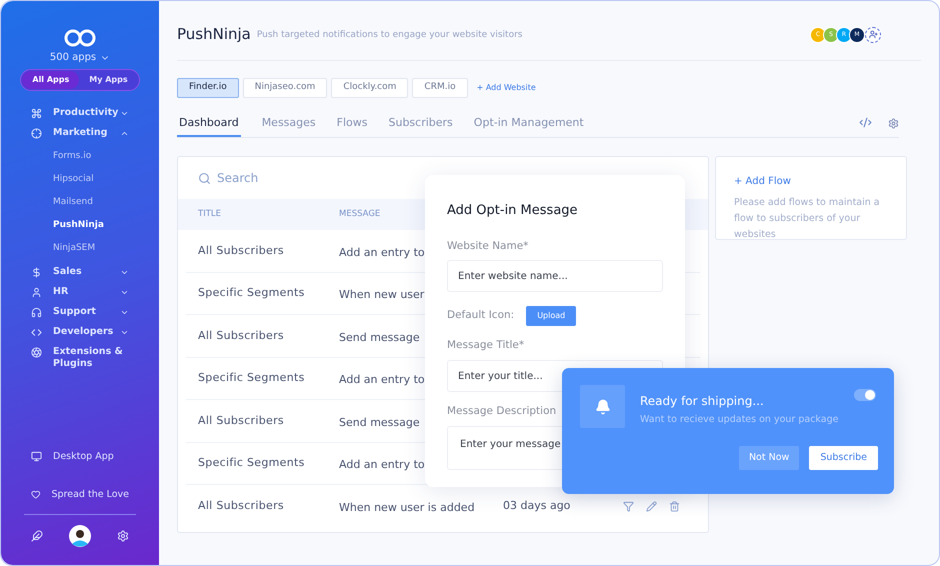 This screenshot has width=940, height=566. I want to click on monitor-icon, so click(36, 456).